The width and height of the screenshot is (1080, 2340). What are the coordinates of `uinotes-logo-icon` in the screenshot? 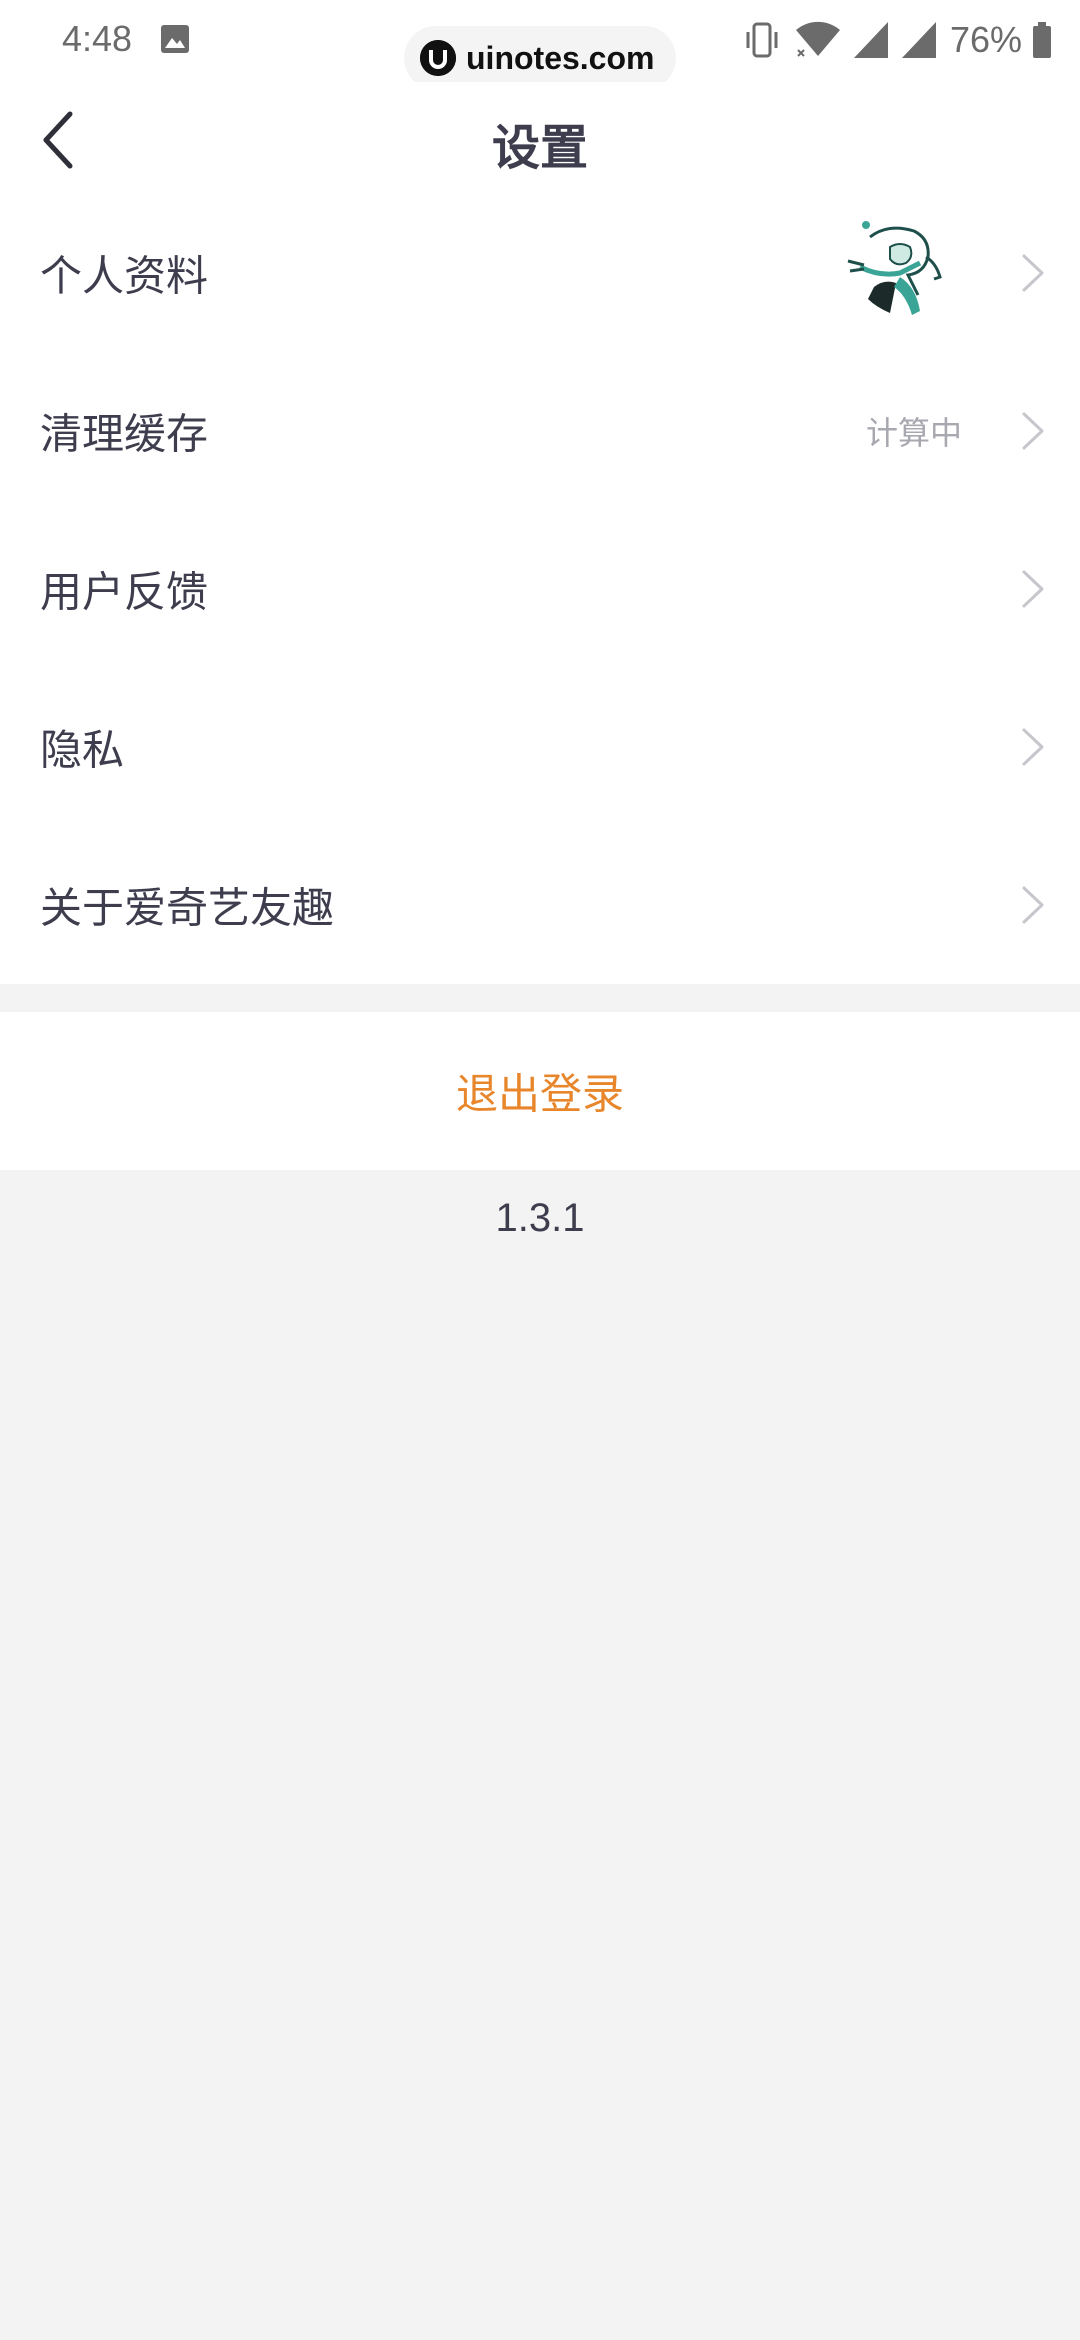 It's located at (438, 58).